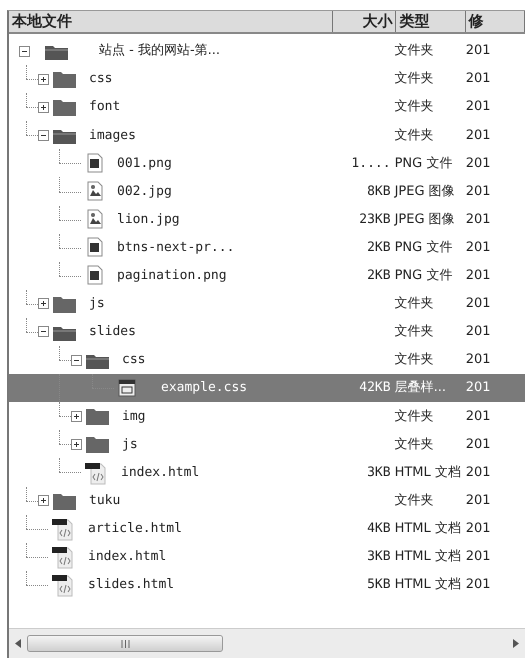 This screenshot has width=525, height=667. I want to click on tree-row: font 文件夹 201, so click(267, 107).